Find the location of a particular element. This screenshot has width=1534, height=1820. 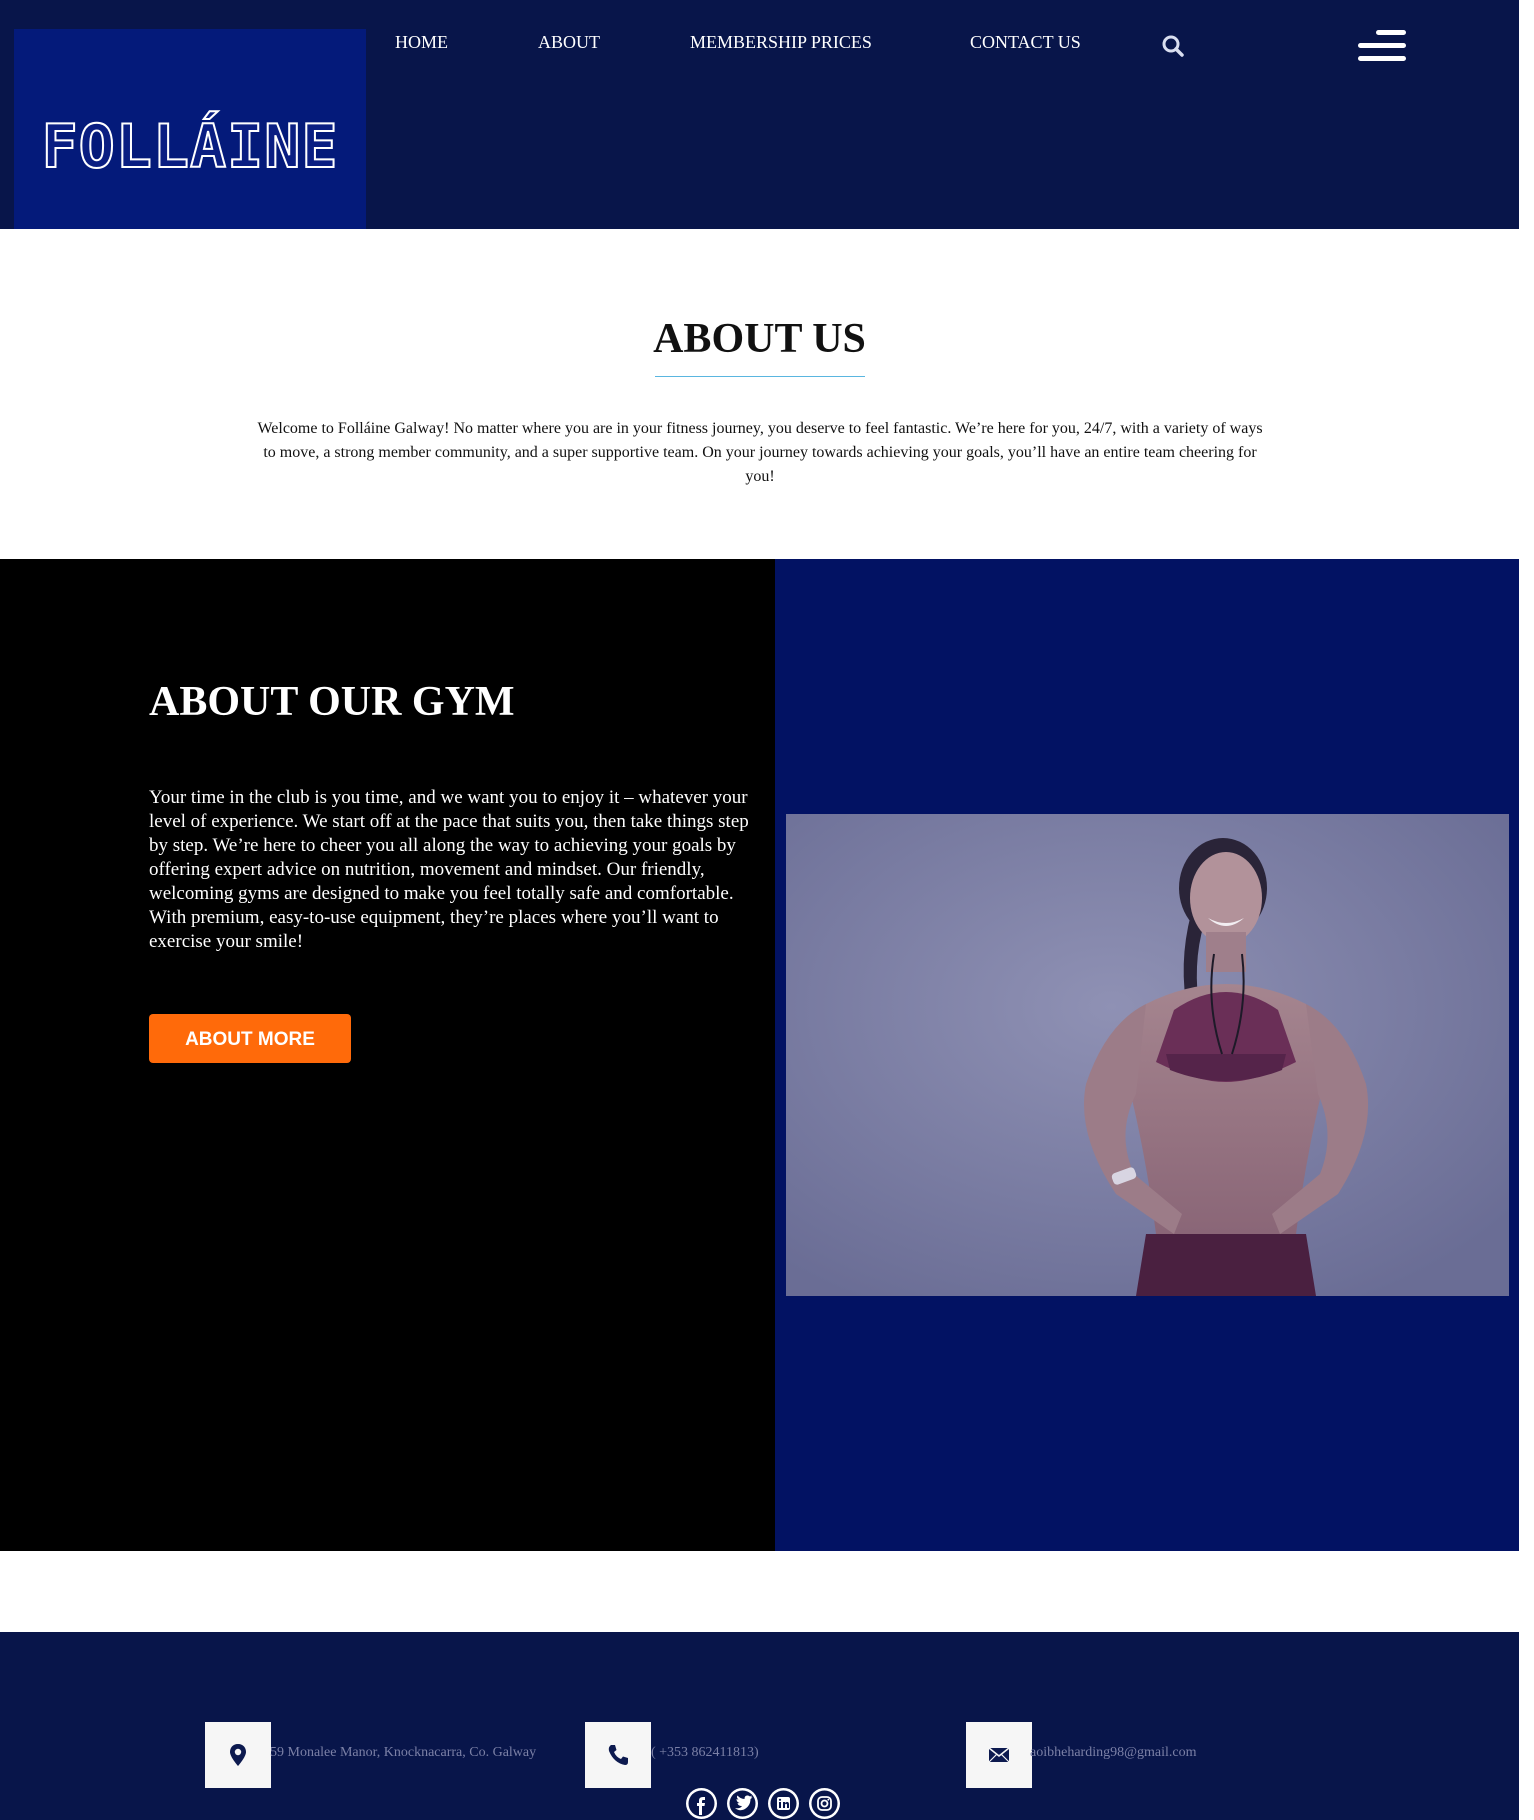

footer-email: aoibheharding98@gmail.com is located at coordinates (1113, 1753).